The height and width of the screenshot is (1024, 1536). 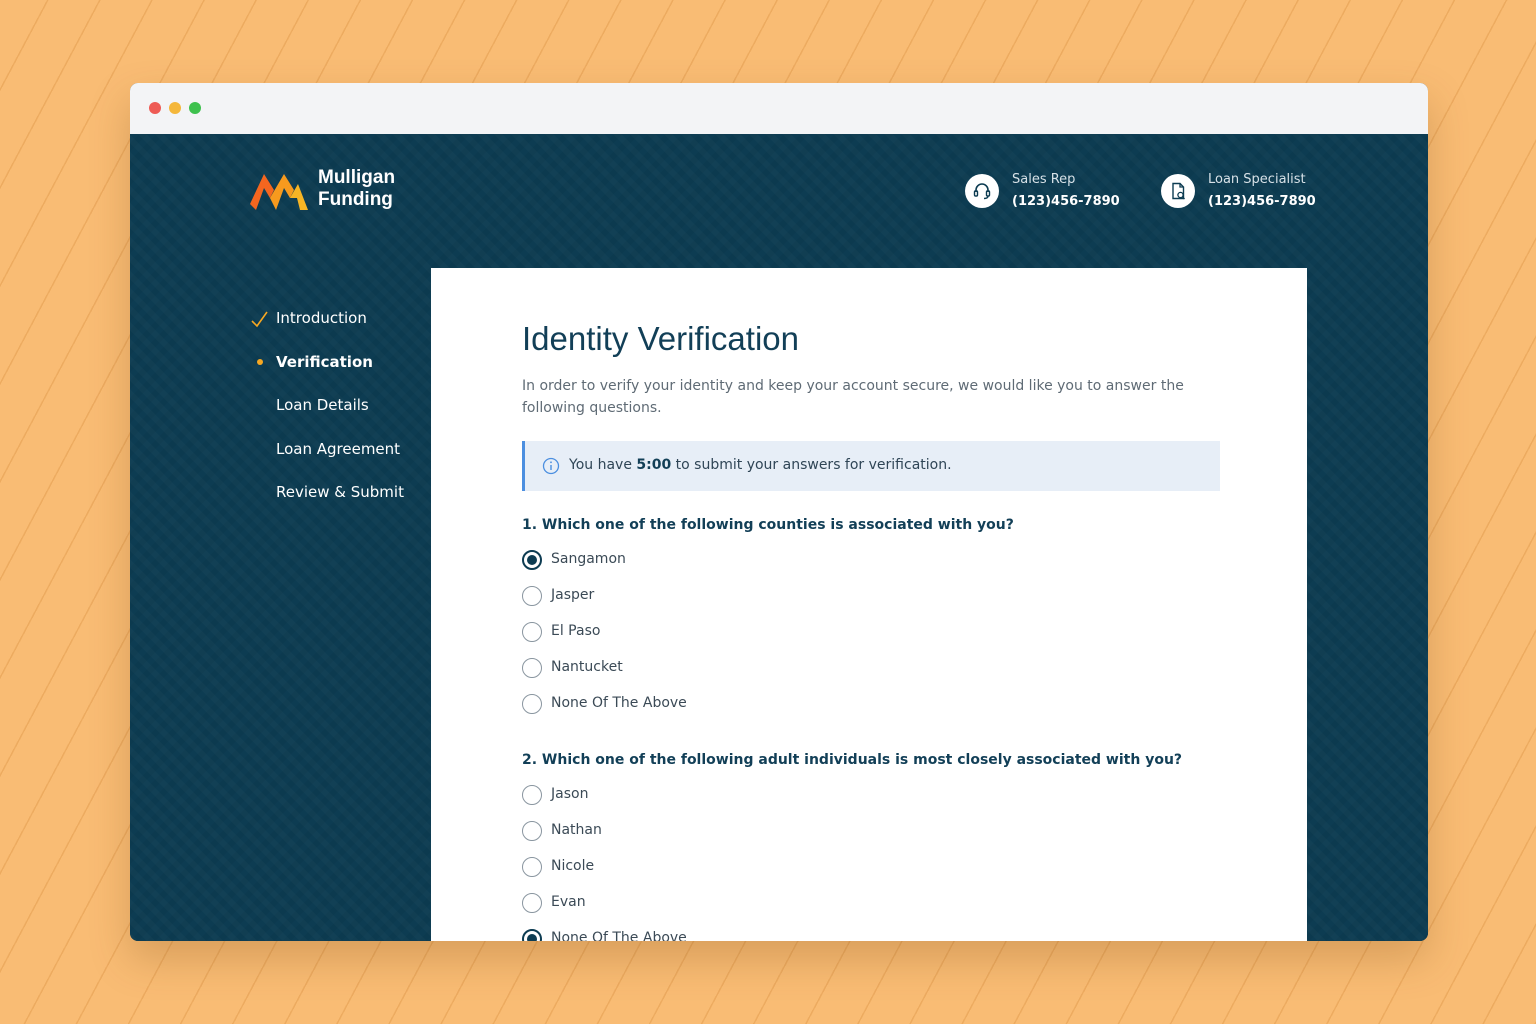 I want to click on checkmark-icon, so click(x=259, y=319).